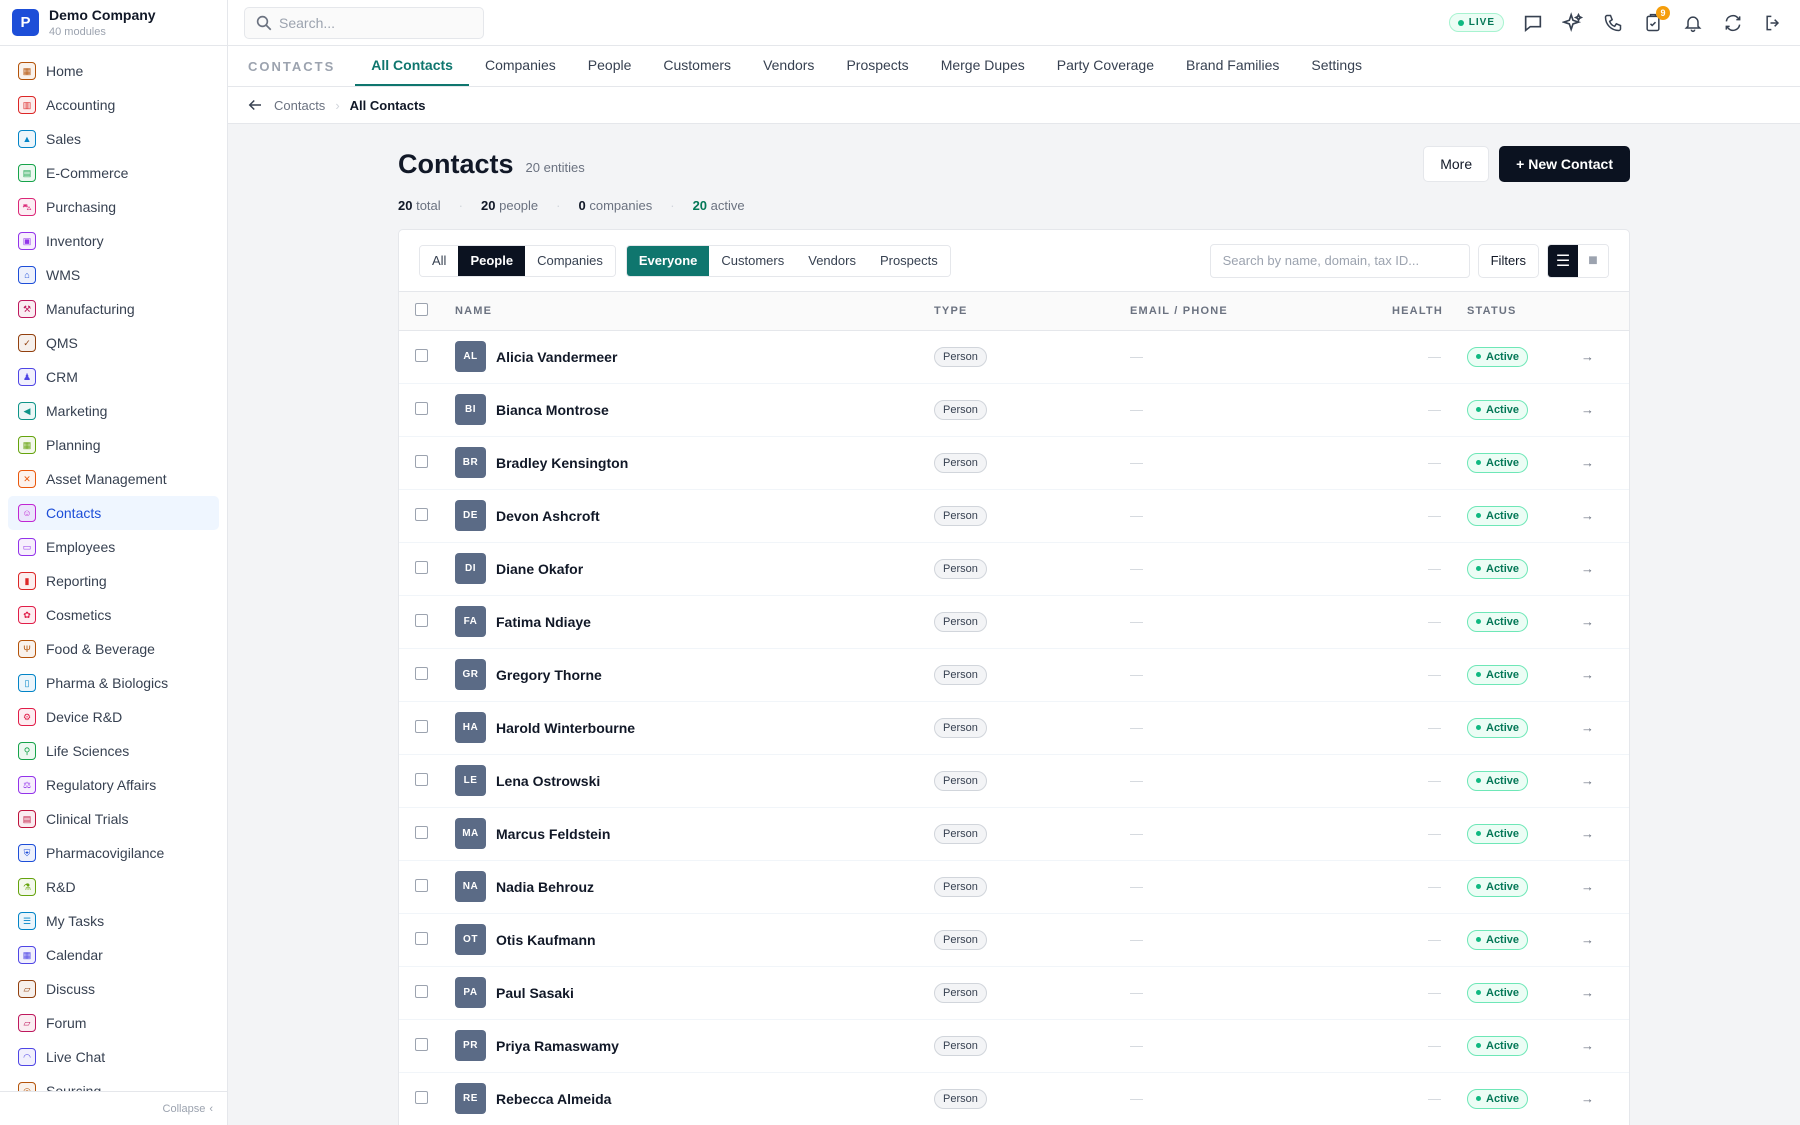 The image size is (1800, 1125). Describe the element at coordinates (1014, 886) in the screenshot. I see `table-row: NA Nadia Behrouz Person — — Active →` at that location.